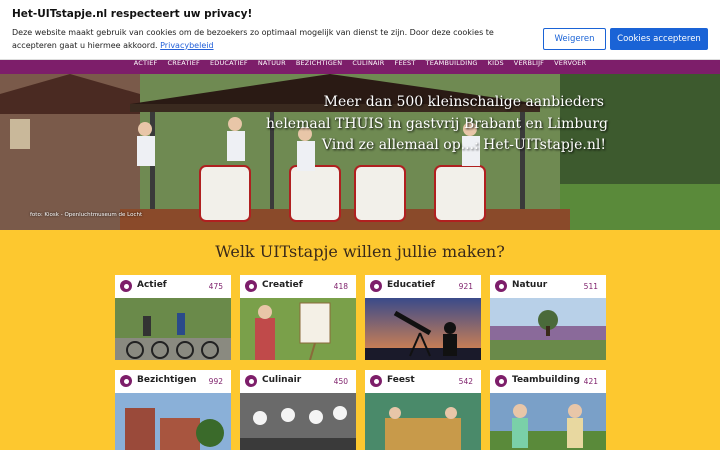 This screenshot has width=720, height=450. I want to click on teambuilding-icon, so click(501, 381).